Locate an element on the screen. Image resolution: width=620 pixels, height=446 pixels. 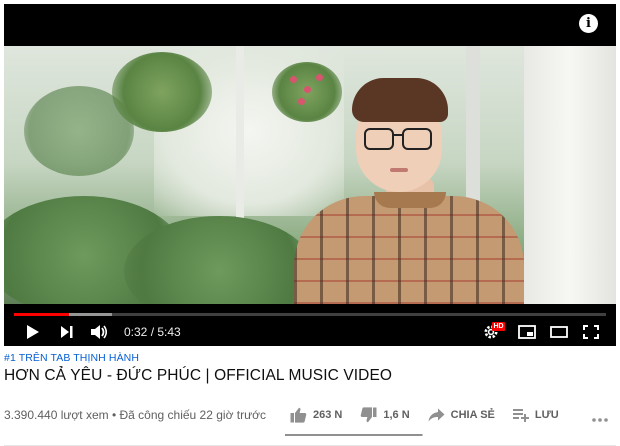
like-count: 263 N is located at coordinates (328, 415).